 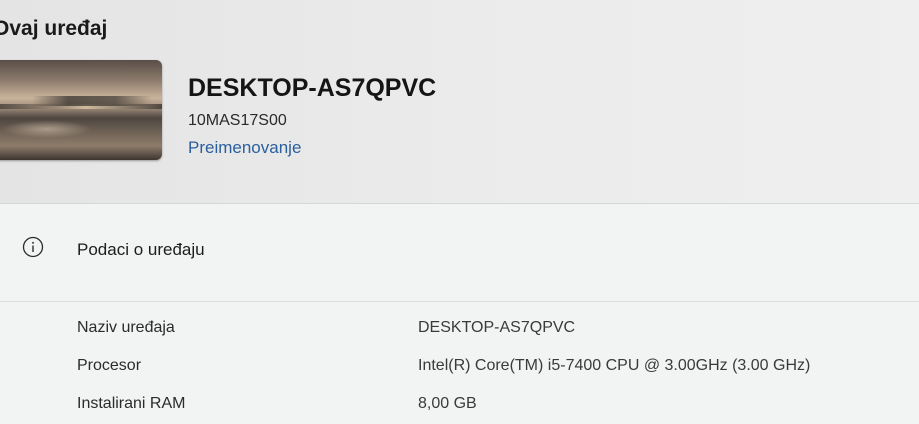 What do you see at coordinates (131, 403) in the screenshot?
I see `spec-label-installed-ram: Instalirani RAM` at bounding box center [131, 403].